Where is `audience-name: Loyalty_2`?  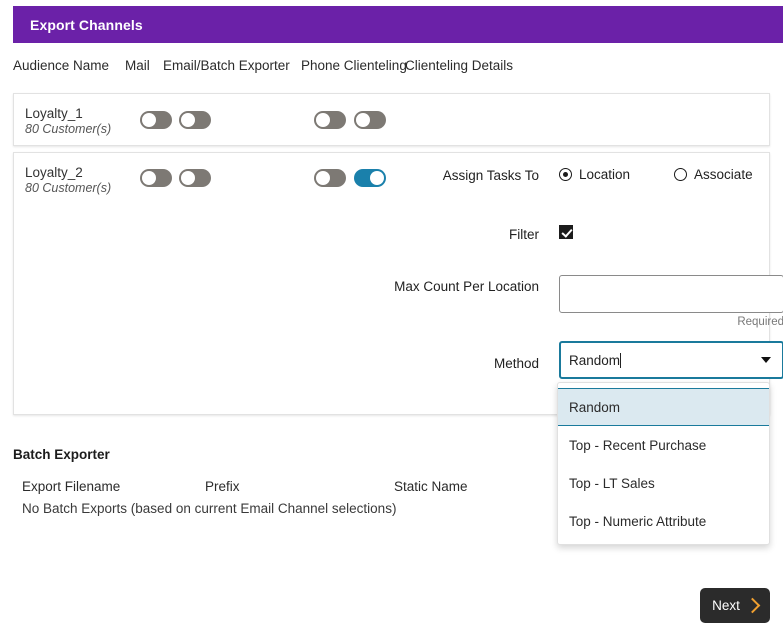 audience-name: Loyalty_2 is located at coordinates (54, 172).